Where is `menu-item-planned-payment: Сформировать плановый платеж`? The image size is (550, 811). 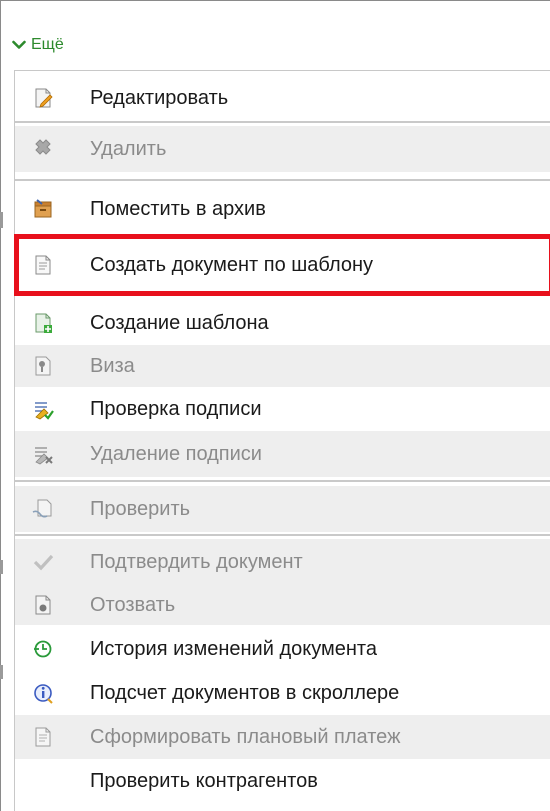 menu-item-planned-payment: Сформировать плановый платеж is located at coordinates (282, 737).